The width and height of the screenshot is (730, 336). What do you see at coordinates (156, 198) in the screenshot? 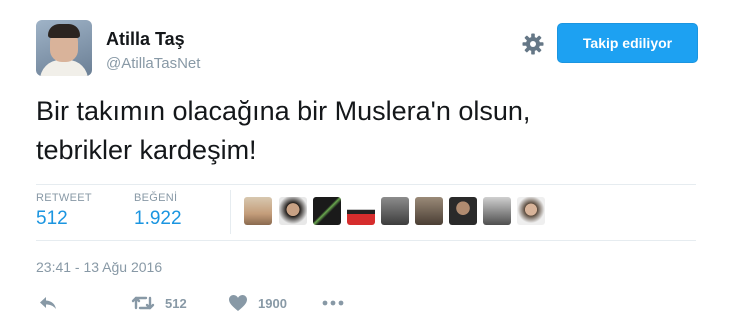
I see `like-stat-label: BEĞENİ` at bounding box center [156, 198].